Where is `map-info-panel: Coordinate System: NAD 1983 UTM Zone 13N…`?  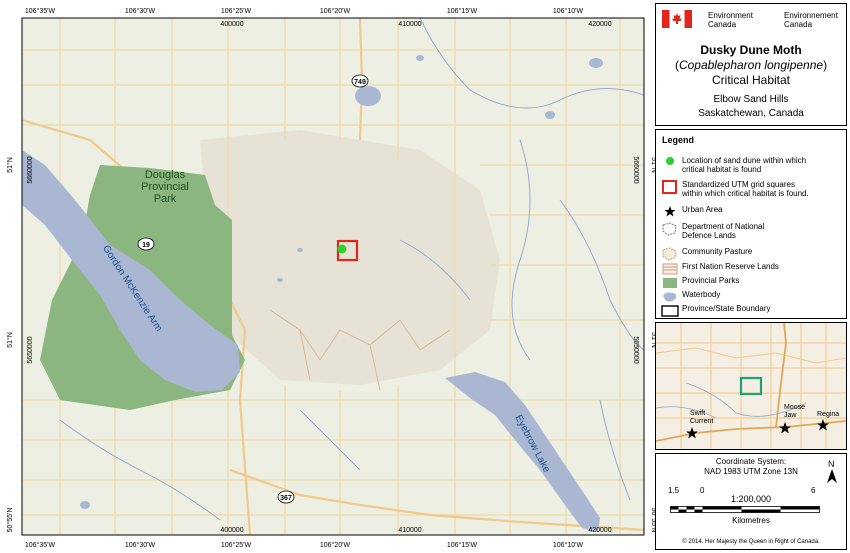 map-info-panel: Coordinate System: NAD 1983 UTM Zone 13N… is located at coordinates (751, 501).